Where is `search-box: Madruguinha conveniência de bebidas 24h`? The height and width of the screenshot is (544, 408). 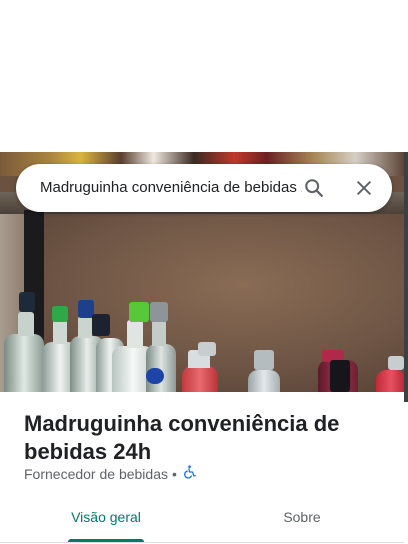
search-box: Madruguinha conveniência de bebidas 24h is located at coordinates (204, 188).